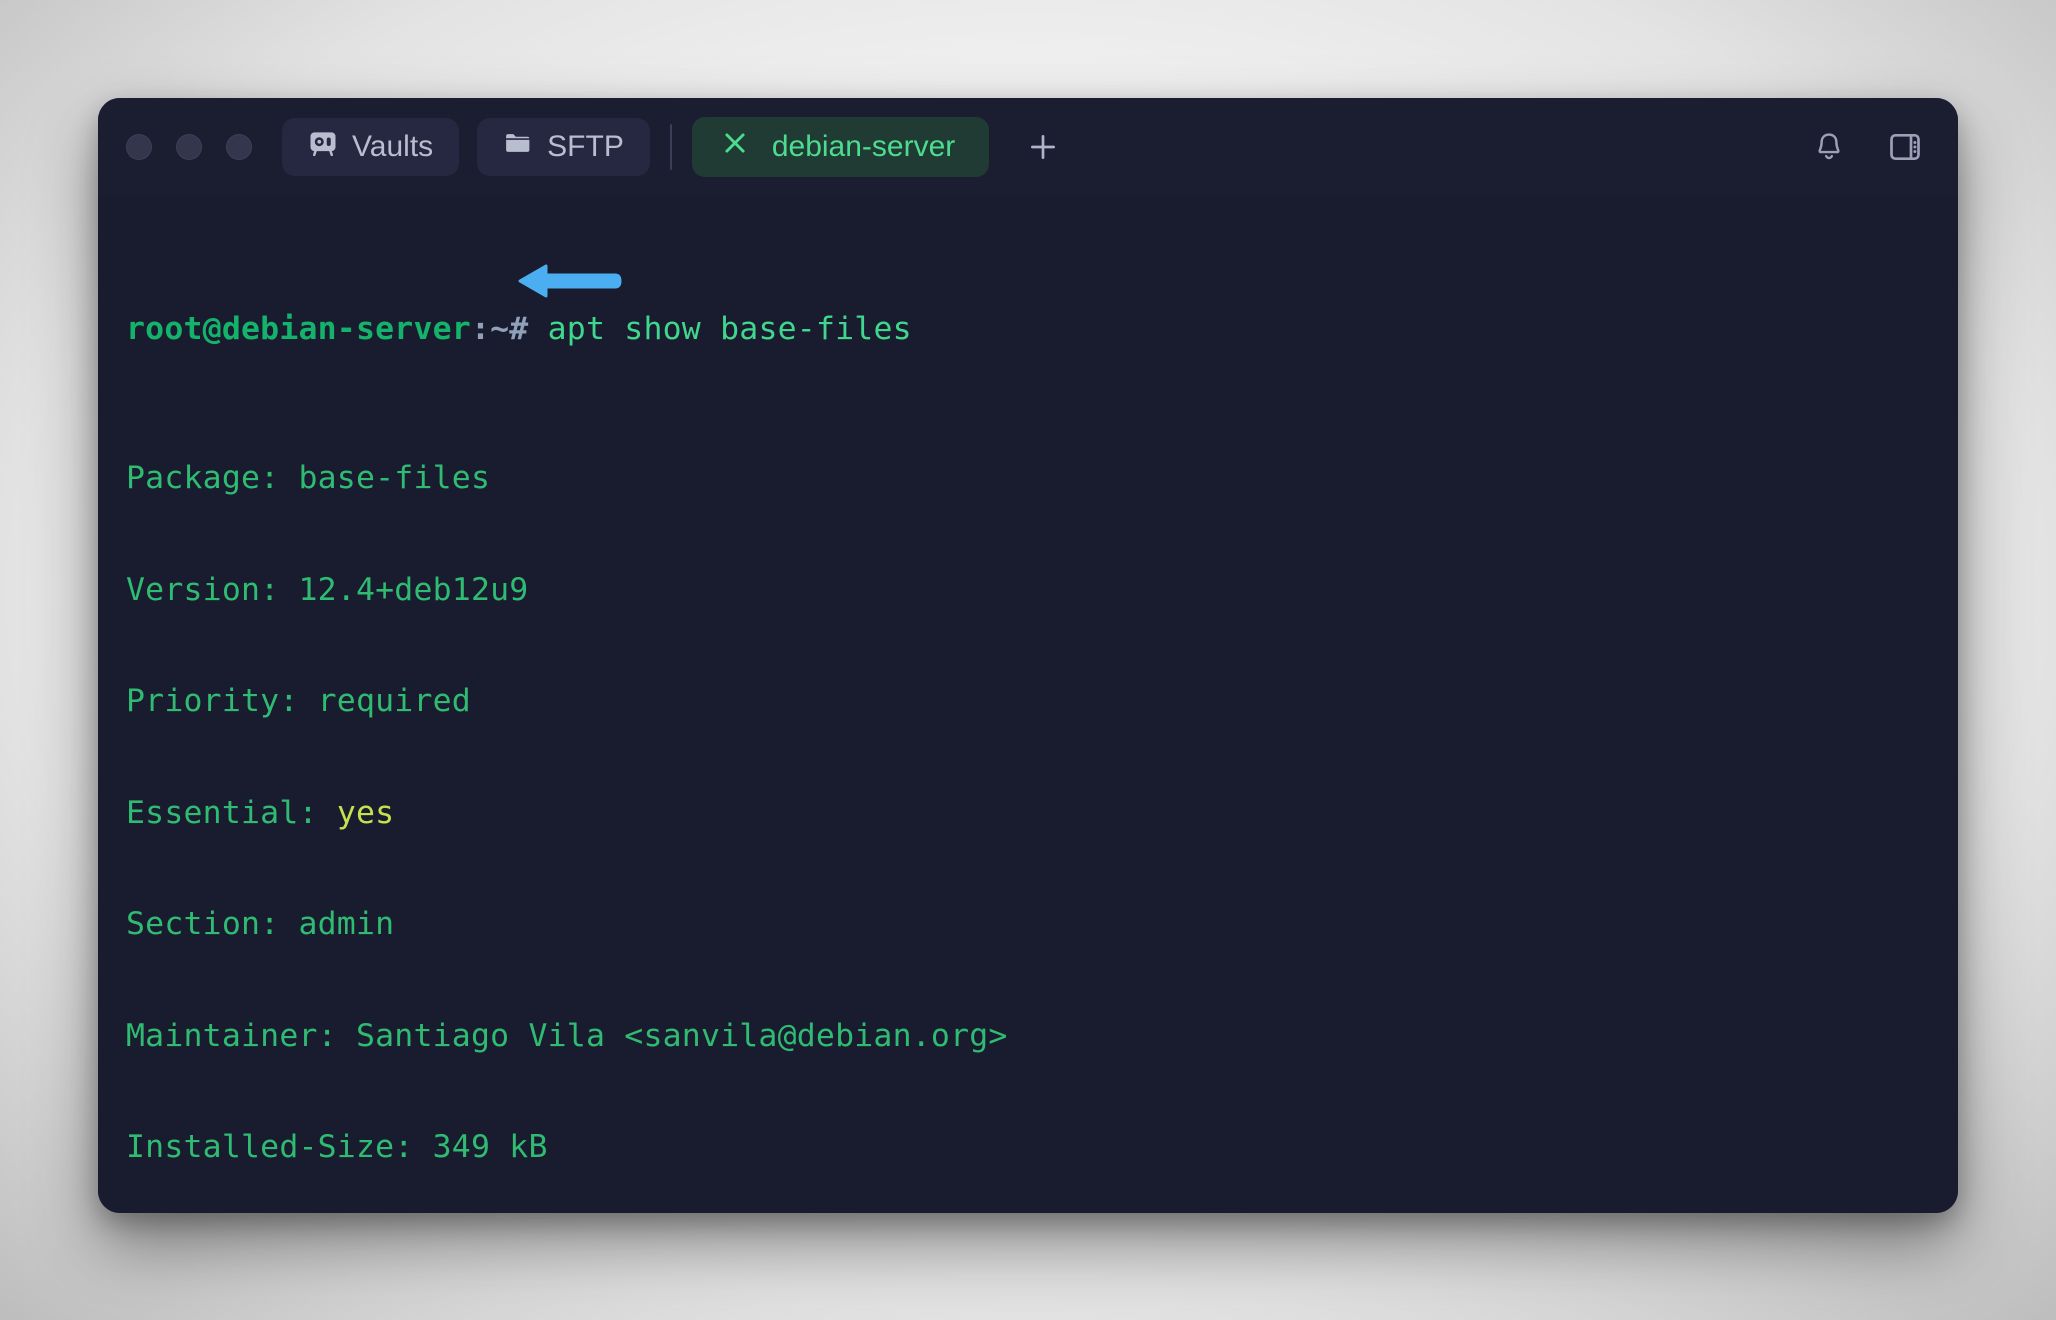 This screenshot has height=1320, width=2056. I want to click on prompt-user-host: root@debian-server, so click(298, 329).